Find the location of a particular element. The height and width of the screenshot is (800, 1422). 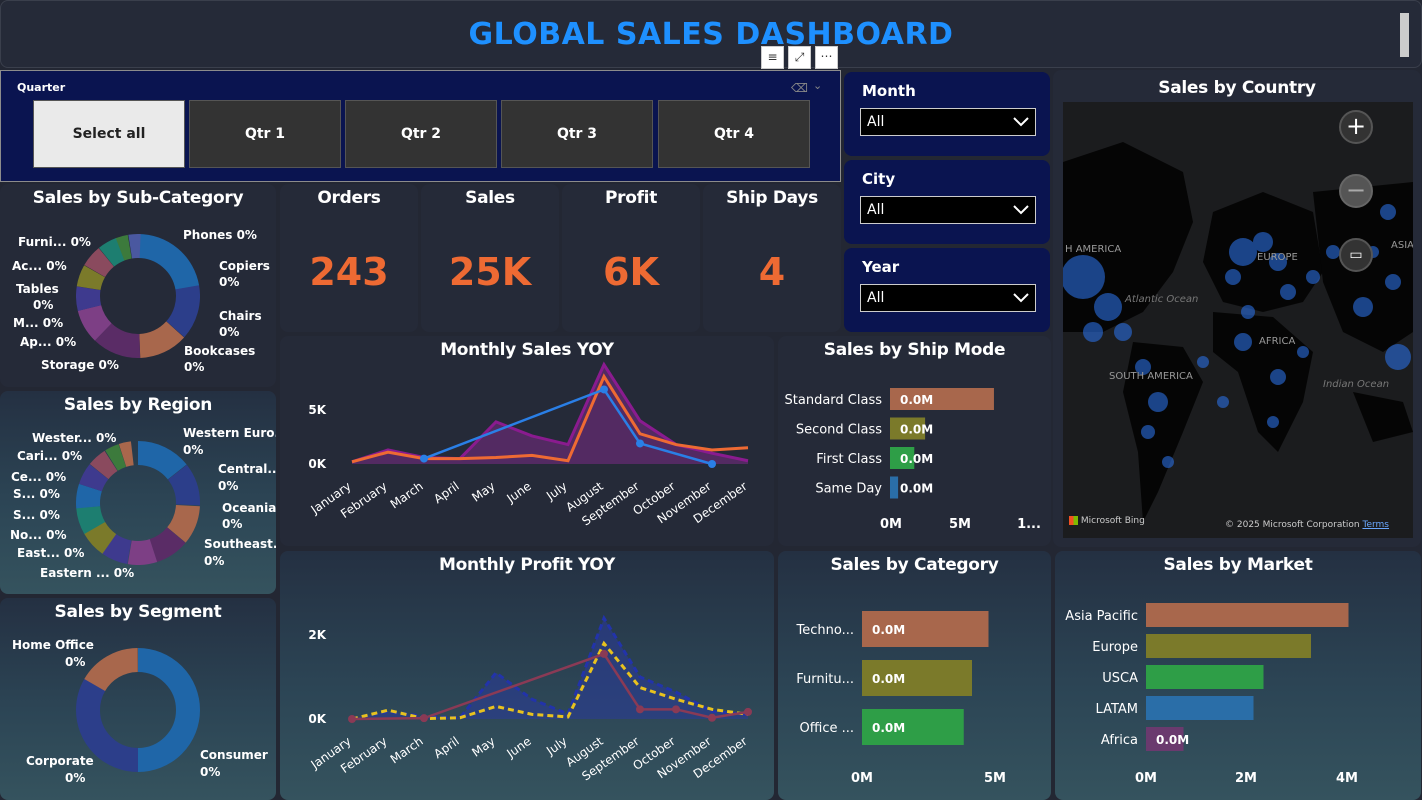

kpi-ship-days: Ship Days 4 is located at coordinates (772, 258).